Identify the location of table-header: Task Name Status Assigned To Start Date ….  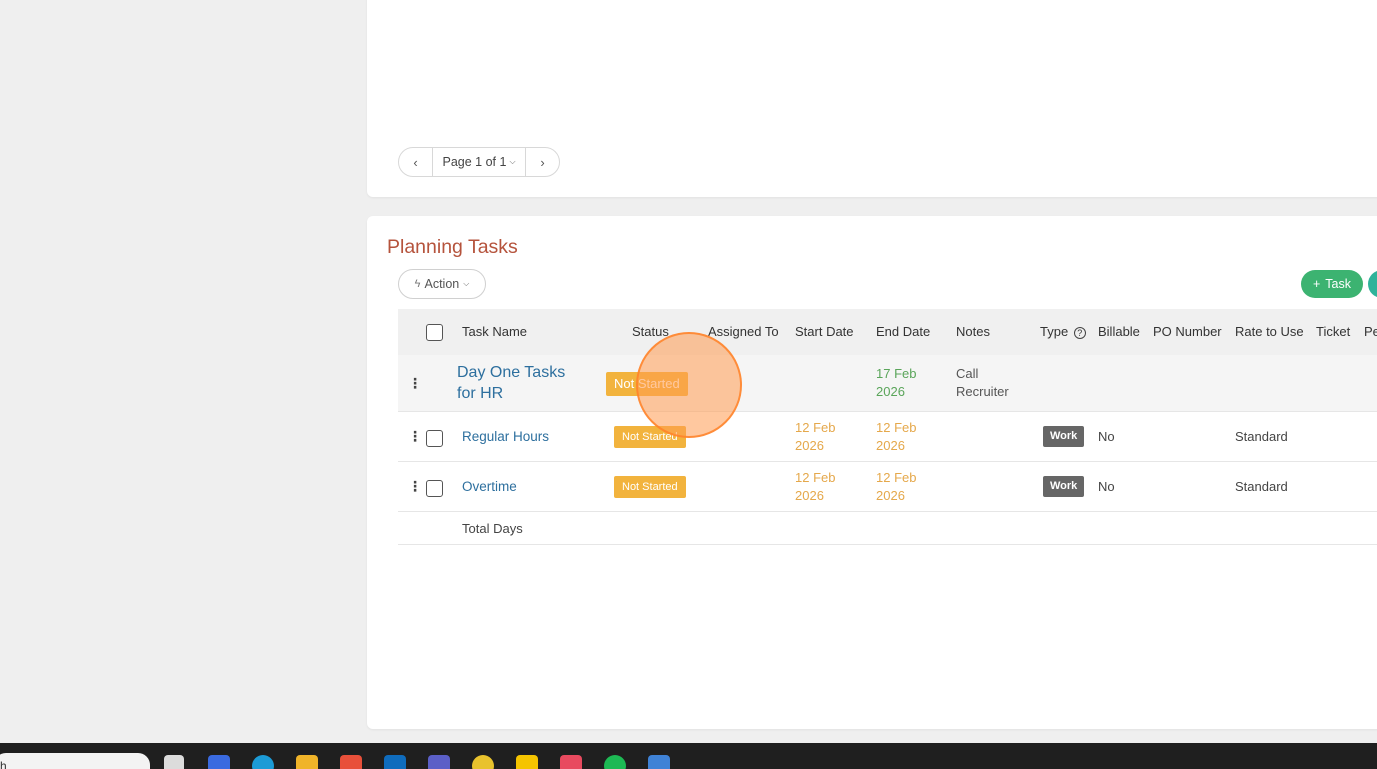
(887, 332).